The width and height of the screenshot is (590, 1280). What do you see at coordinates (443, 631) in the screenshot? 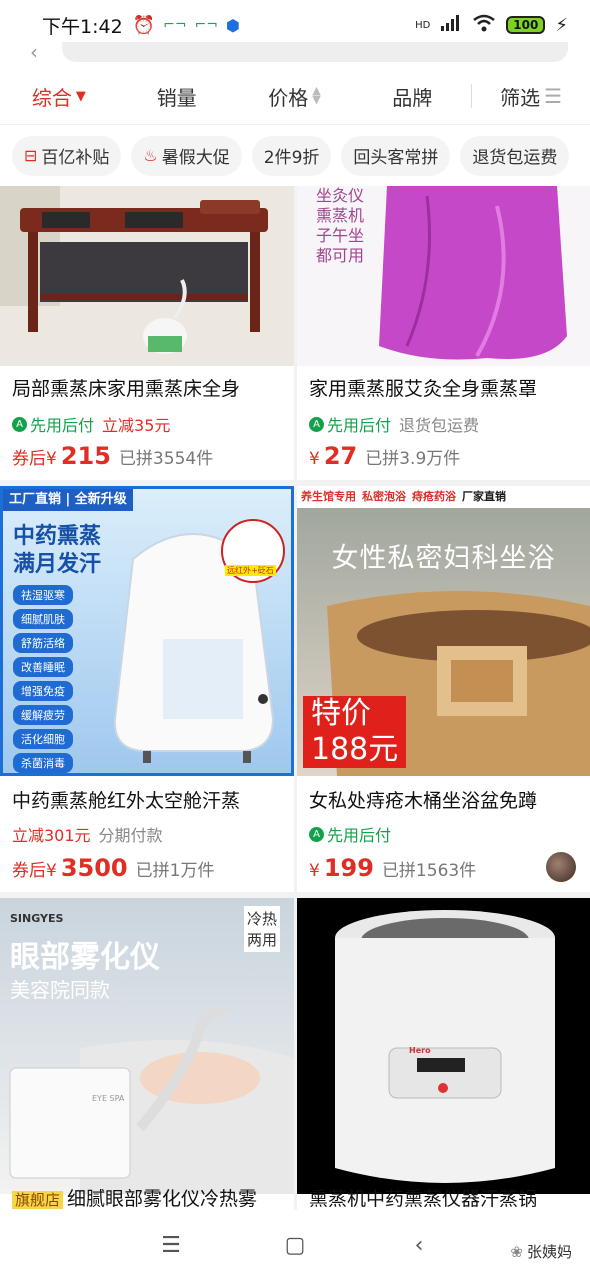
I see `product-image: 养生馆专用 私密泡浴 痔疮药浴 厂家直销 女性私密妇科坐浴 特价 188元` at bounding box center [443, 631].